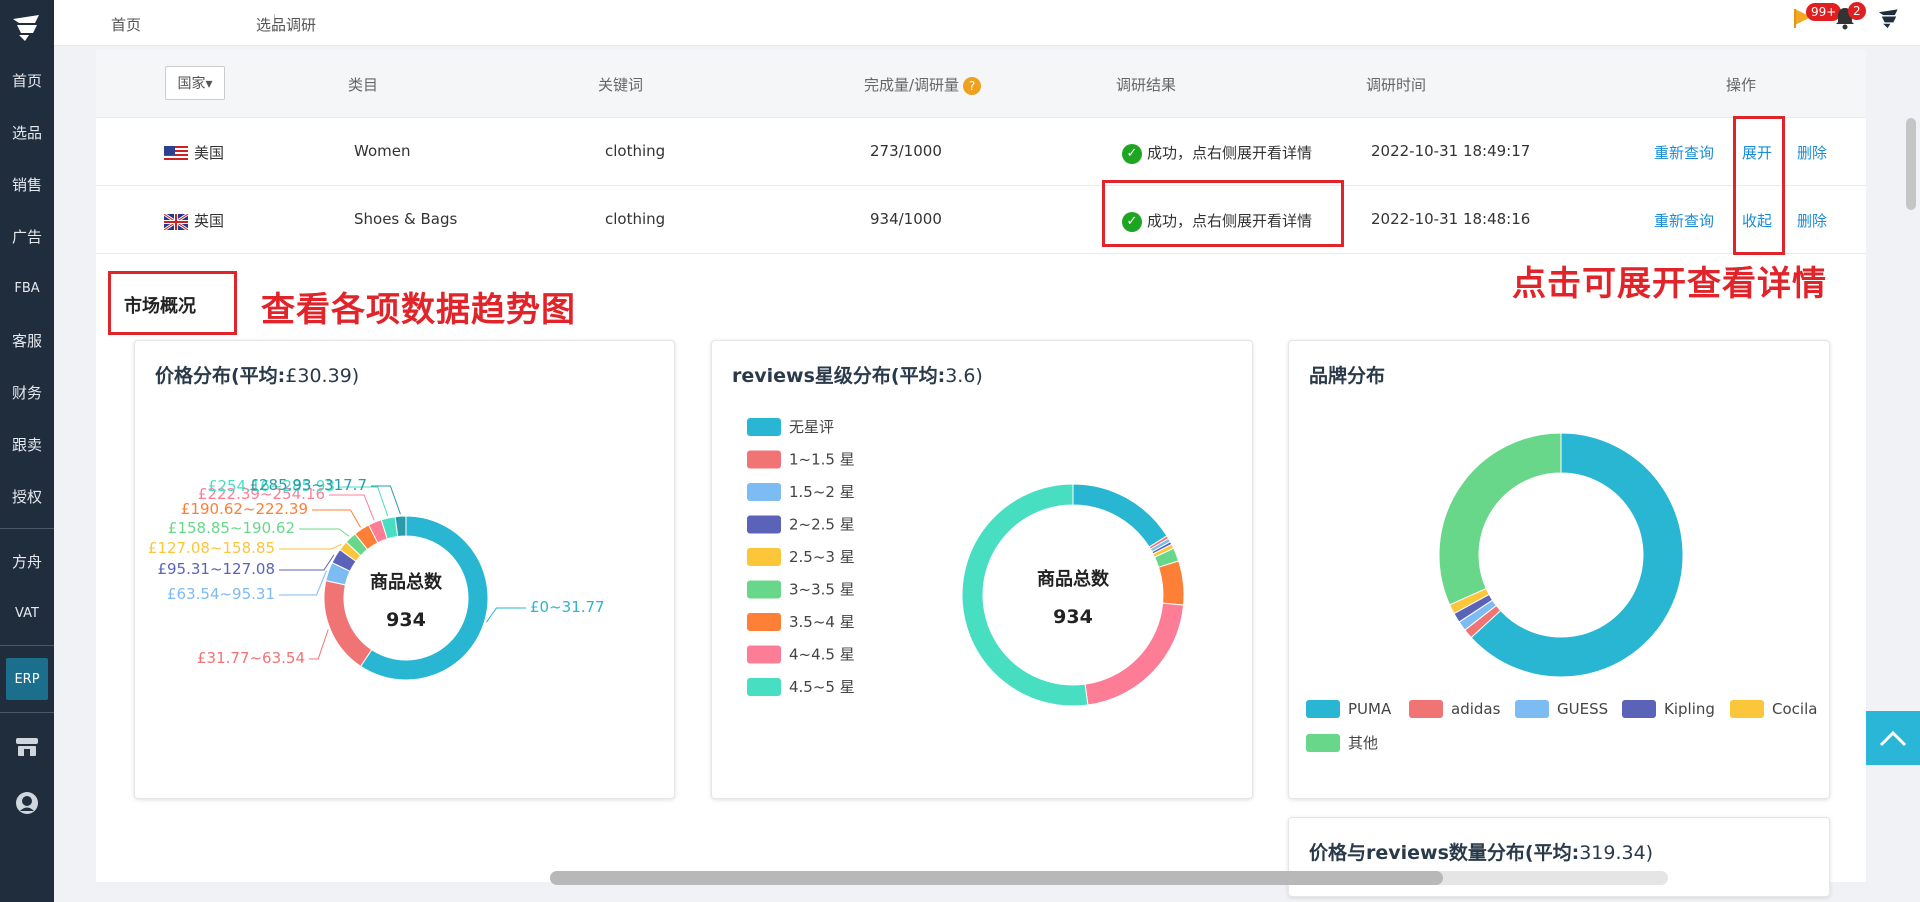 The width and height of the screenshot is (1920, 902). What do you see at coordinates (27, 340) in the screenshot?
I see `nav-service: 客服` at bounding box center [27, 340].